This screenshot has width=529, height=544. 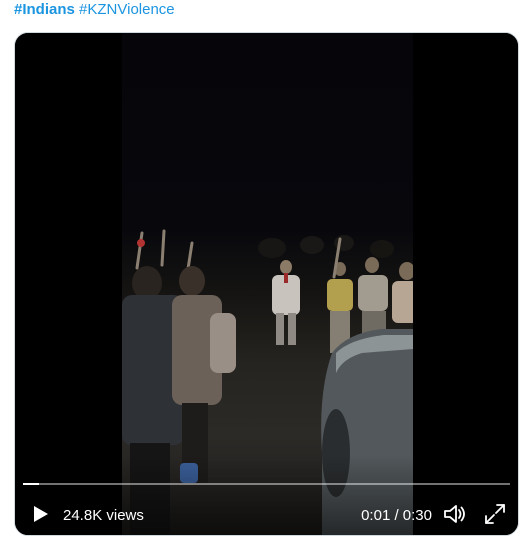 What do you see at coordinates (31, 484) in the screenshot?
I see `video-progress-fill` at bounding box center [31, 484].